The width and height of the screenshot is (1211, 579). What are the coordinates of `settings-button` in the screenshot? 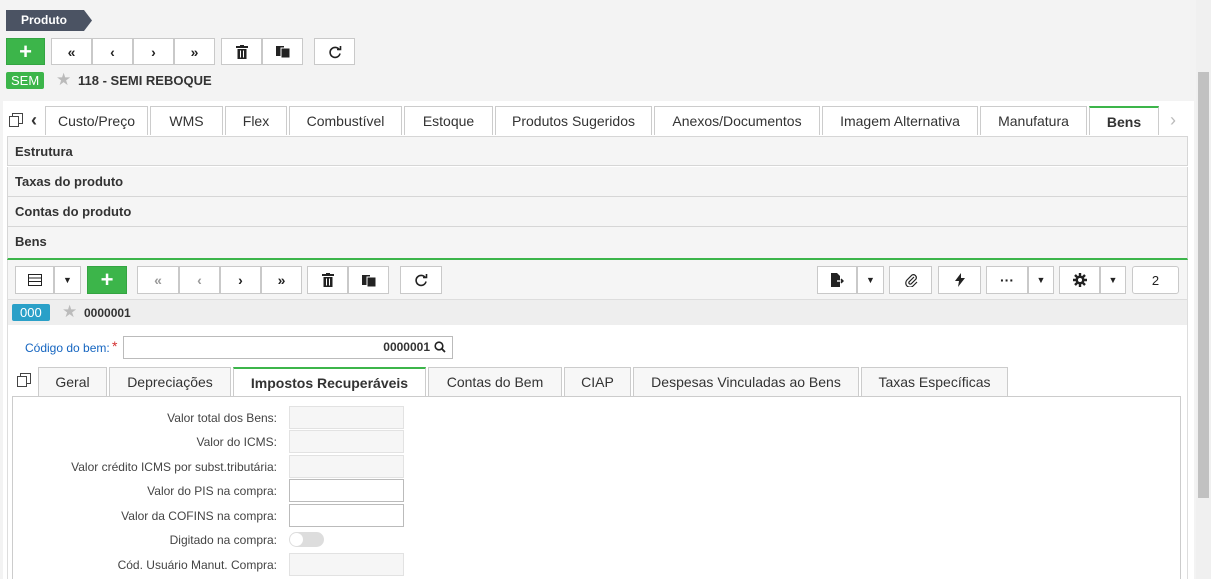 It's located at (1079, 280).